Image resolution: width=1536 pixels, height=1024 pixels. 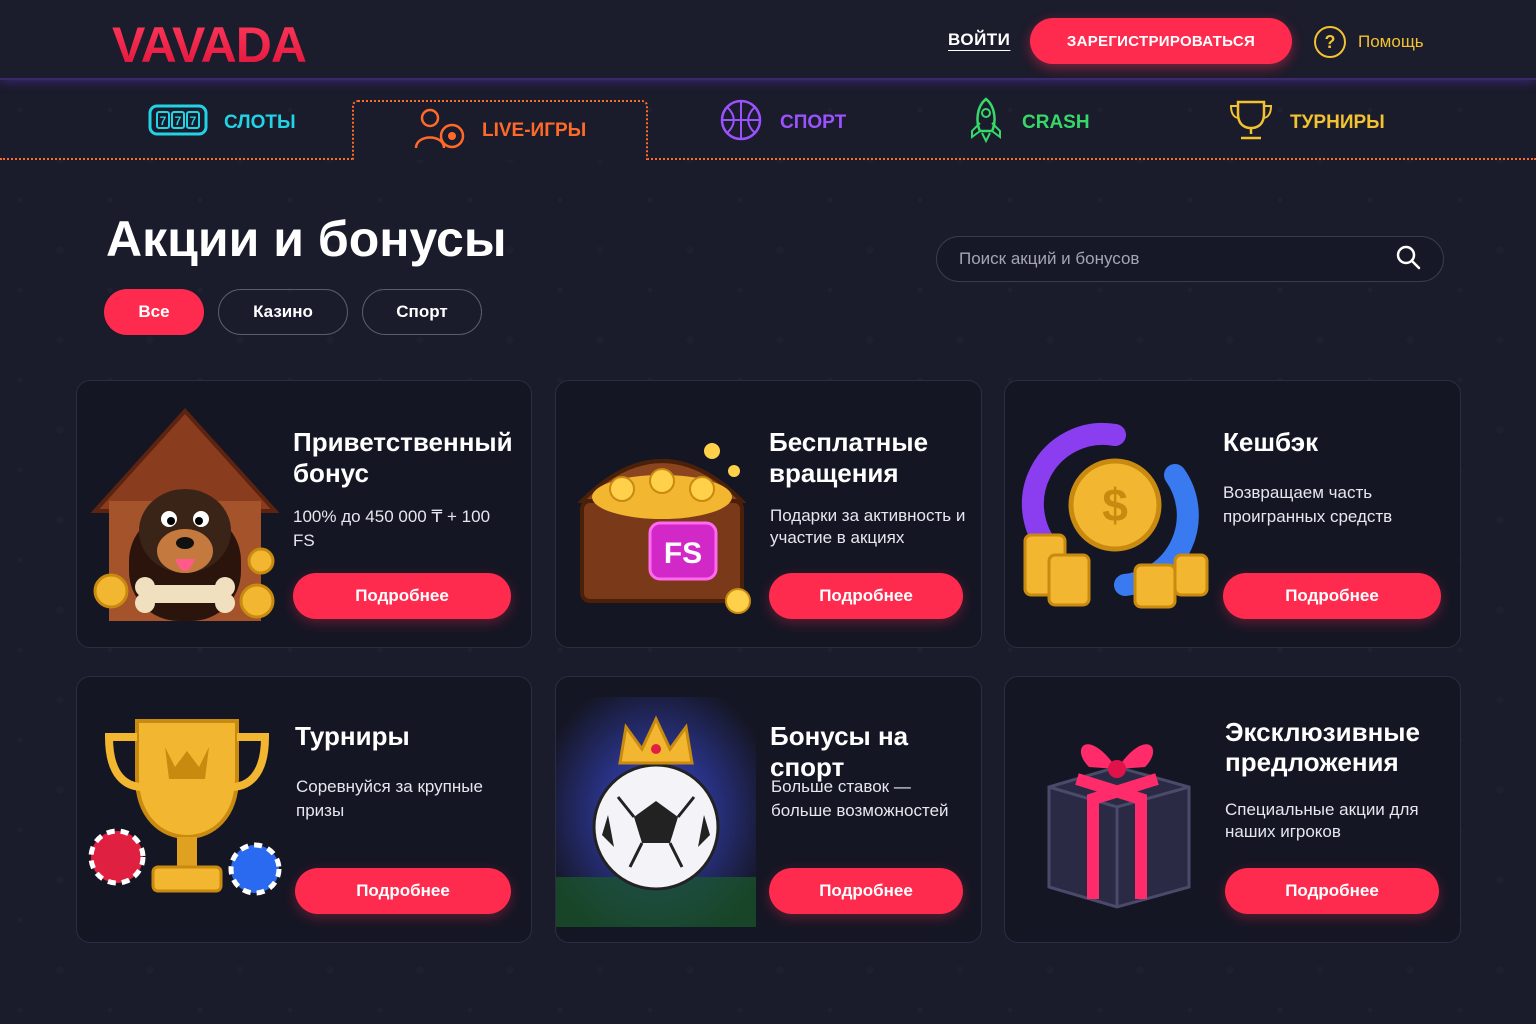 I want to click on vavada-logo: VAVADA, so click(x=234, y=43).